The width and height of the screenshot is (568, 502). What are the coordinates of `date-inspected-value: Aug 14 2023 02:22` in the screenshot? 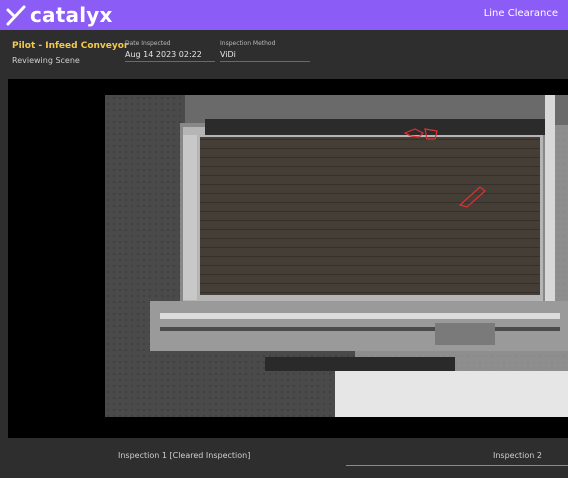 It's located at (170, 56).